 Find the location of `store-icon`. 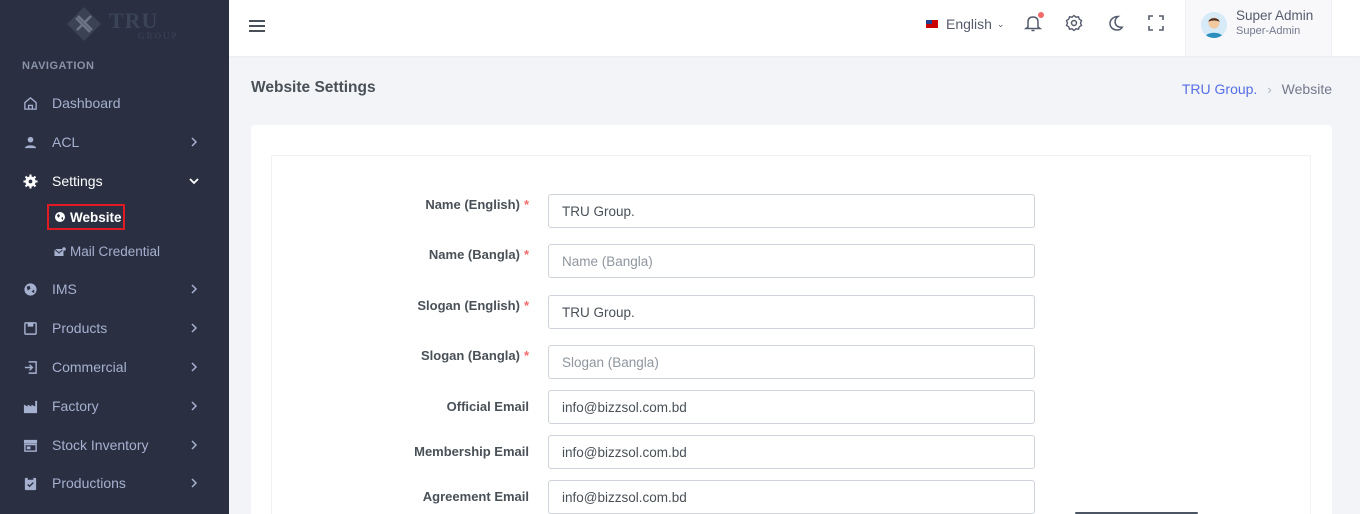

store-icon is located at coordinates (30, 445).